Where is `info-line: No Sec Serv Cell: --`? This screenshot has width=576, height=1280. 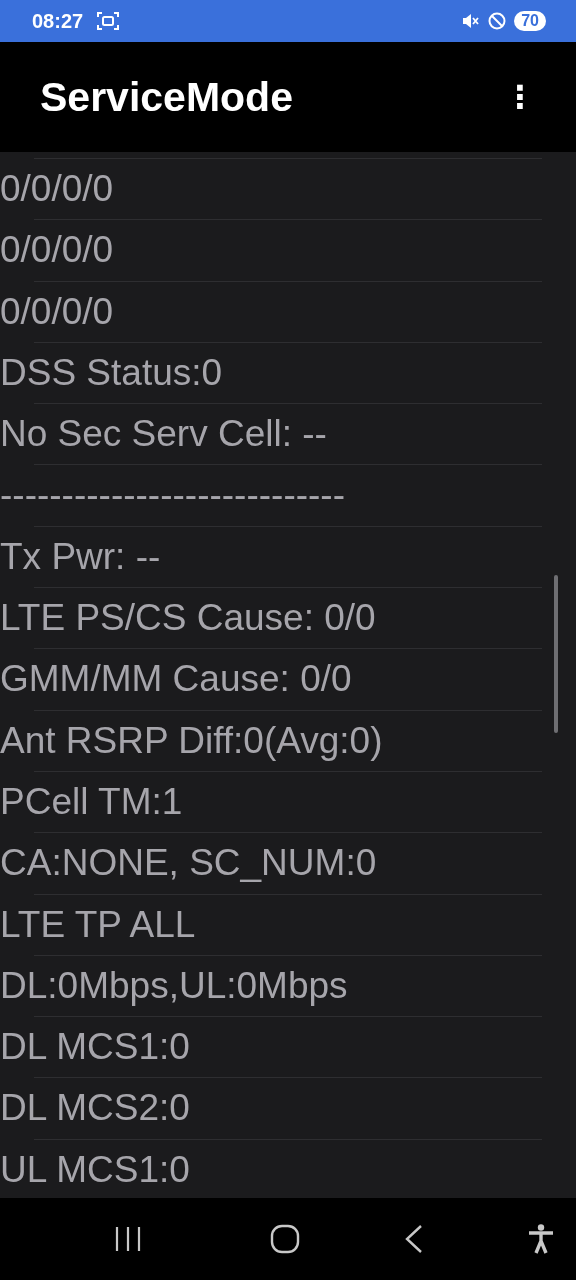
info-line: No Sec Serv Cell: -- is located at coordinates (163, 434).